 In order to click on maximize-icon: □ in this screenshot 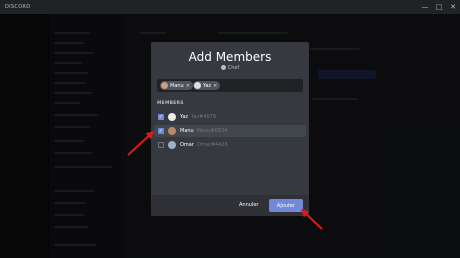, I will do `click(439, 7)`.